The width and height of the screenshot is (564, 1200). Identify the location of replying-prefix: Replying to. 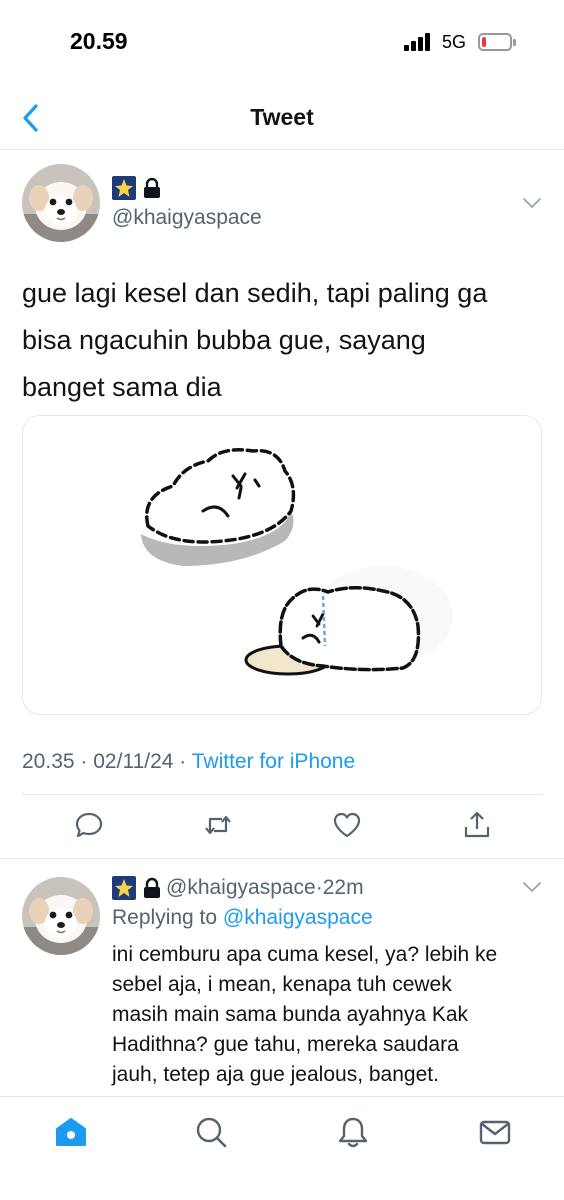
(165, 917).